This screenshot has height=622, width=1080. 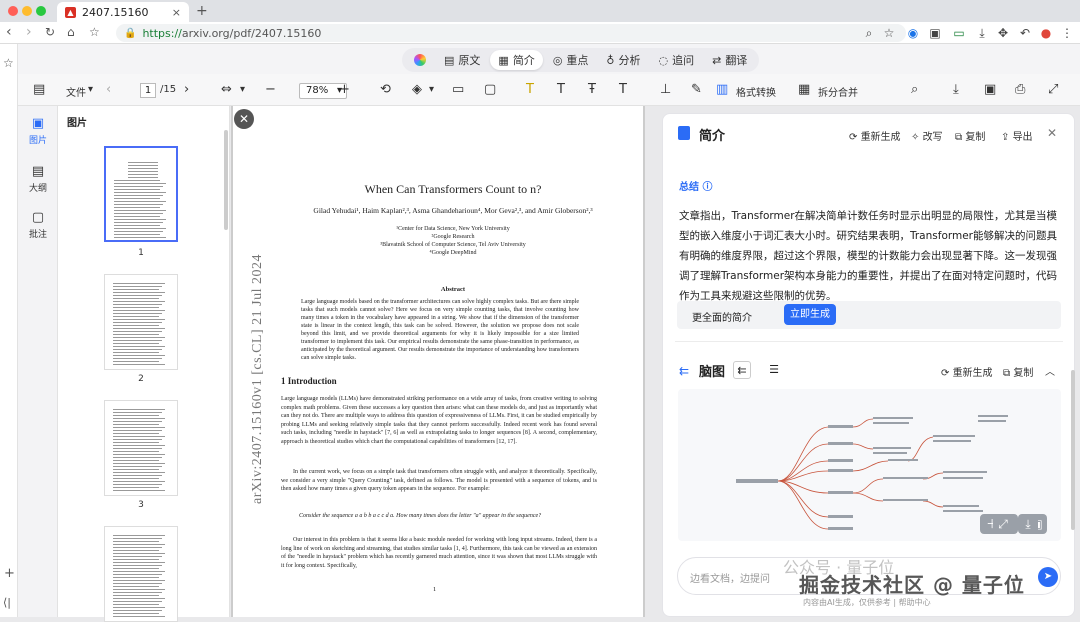 I want to click on bookmark-star-icon: ☆, so click(x=94, y=32).